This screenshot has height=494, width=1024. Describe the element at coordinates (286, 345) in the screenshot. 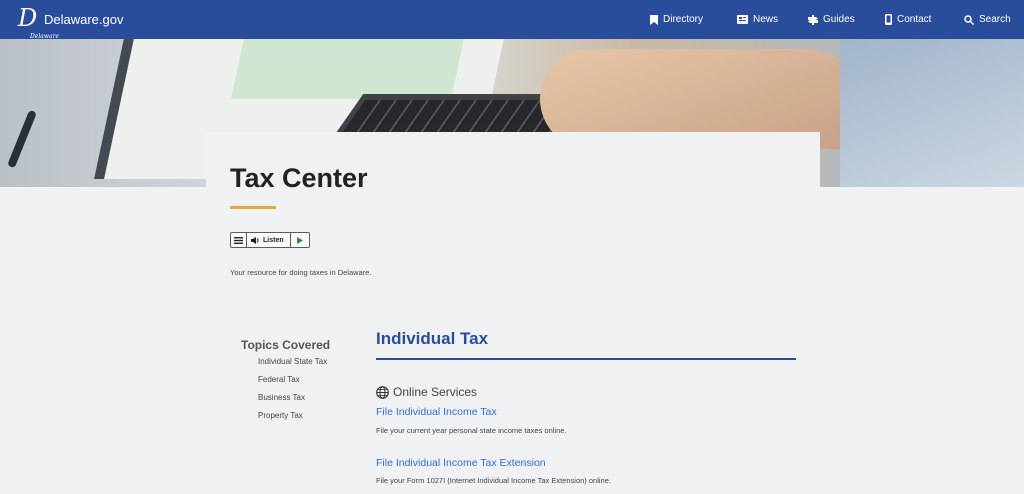

I see `topics-heading: Topics Covered` at that location.